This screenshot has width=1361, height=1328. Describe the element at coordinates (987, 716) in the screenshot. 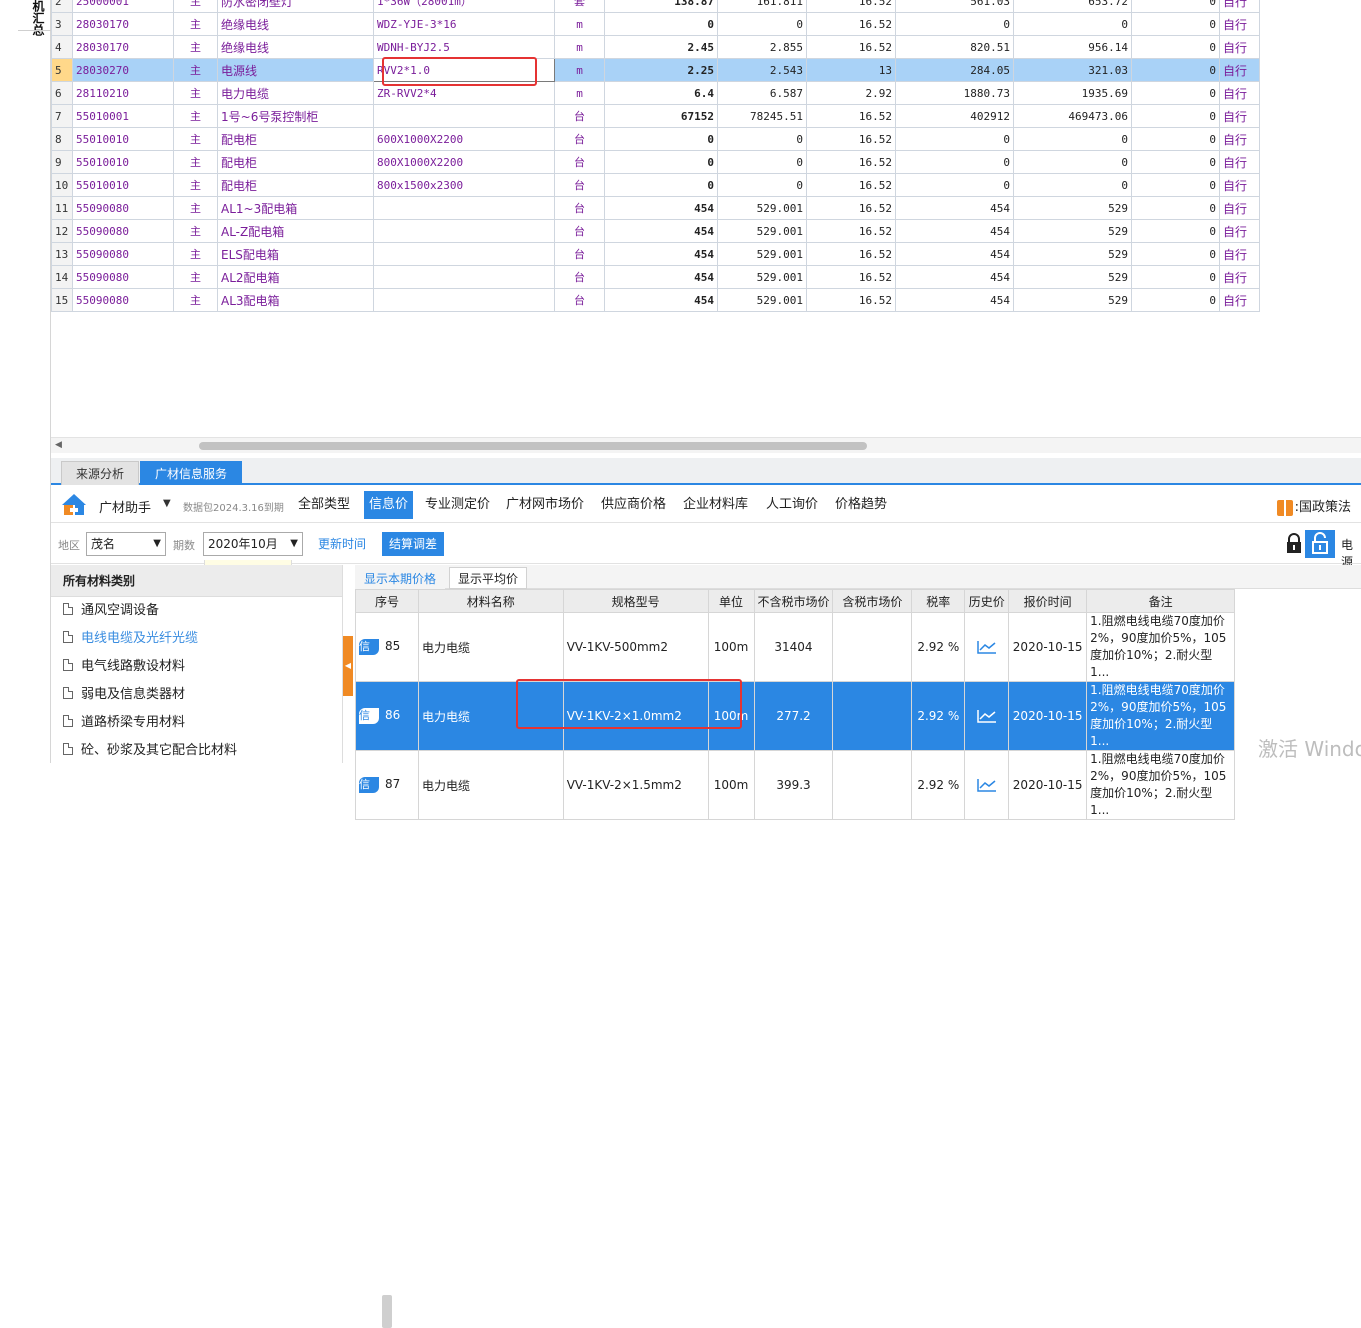

I see `price-cell-trend` at that location.